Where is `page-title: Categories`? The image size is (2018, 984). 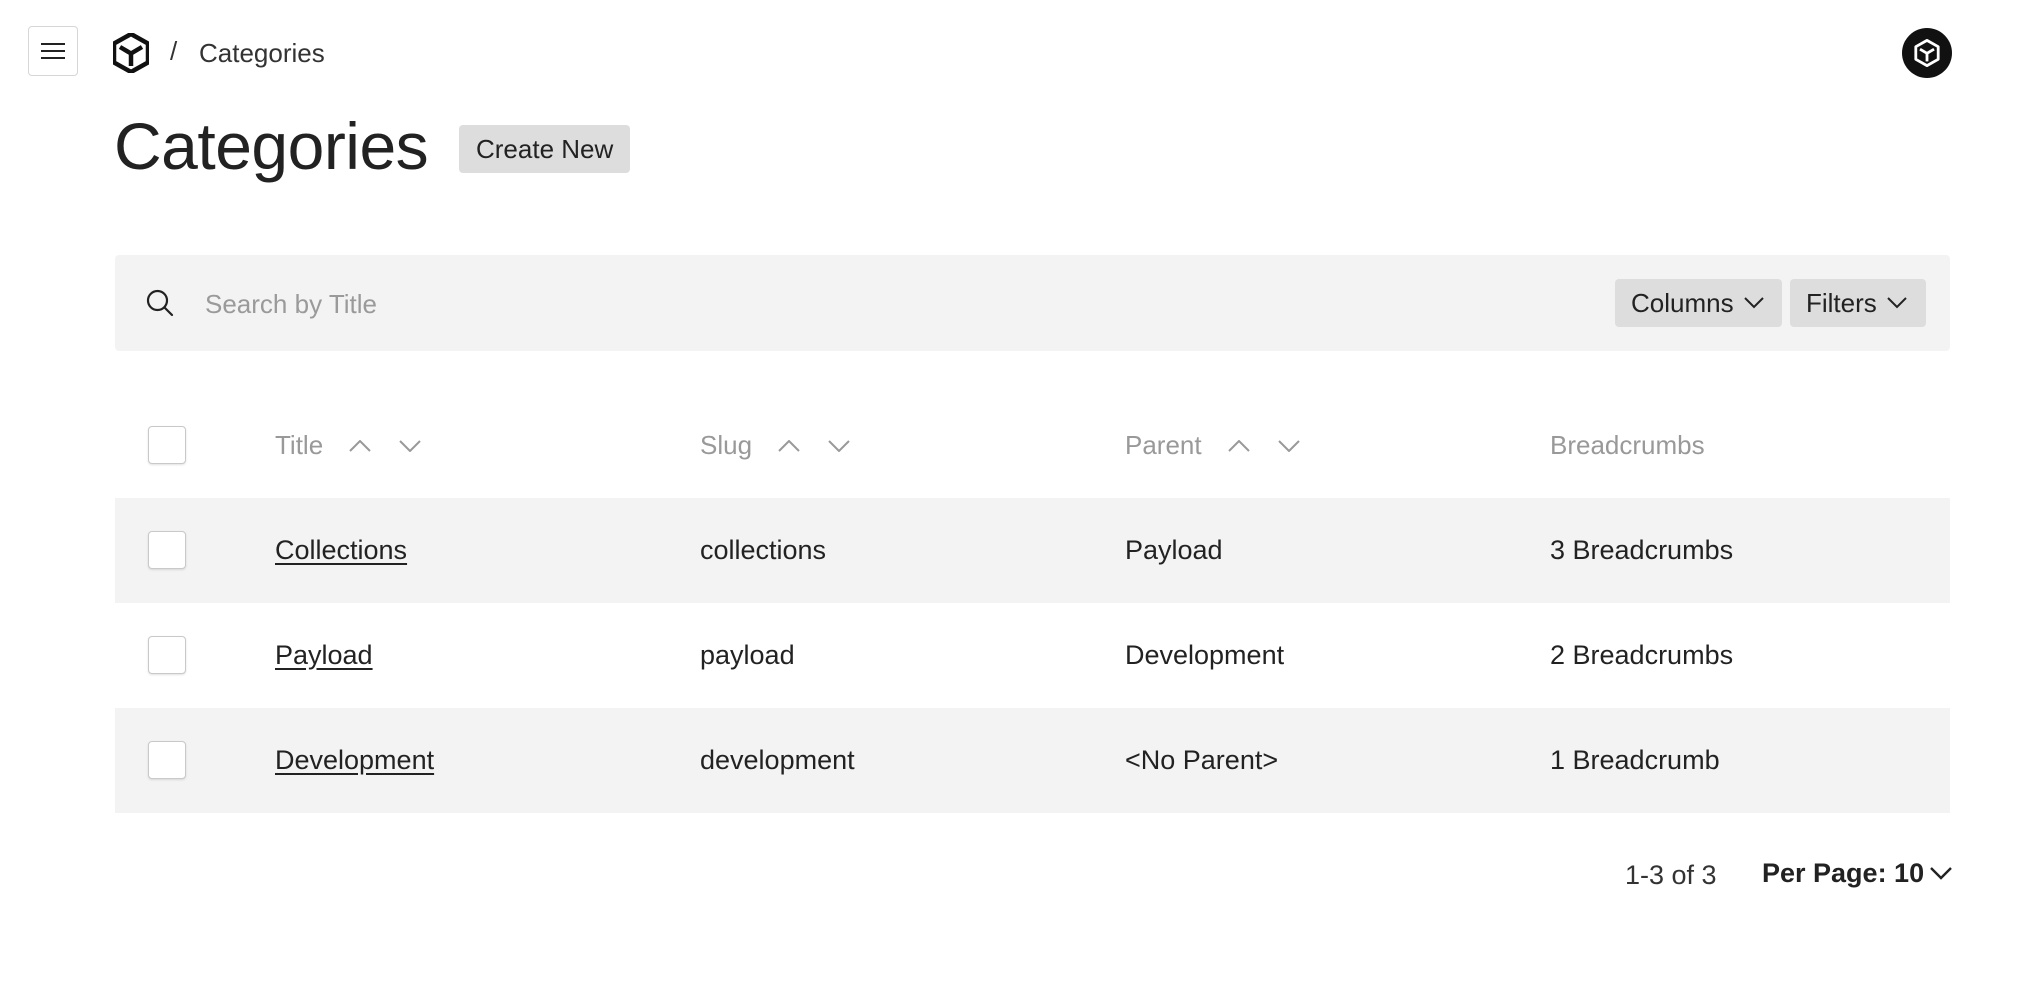
page-title: Categories is located at coordinates (271, 146).